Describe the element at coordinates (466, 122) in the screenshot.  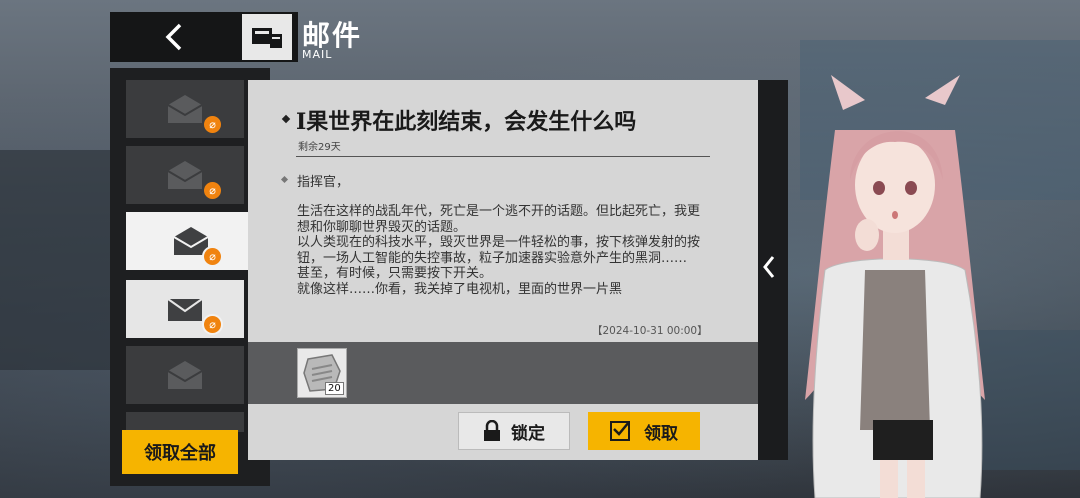
I see `mail-title: I果世界在此刻结束，会发生什么吗` at that location.